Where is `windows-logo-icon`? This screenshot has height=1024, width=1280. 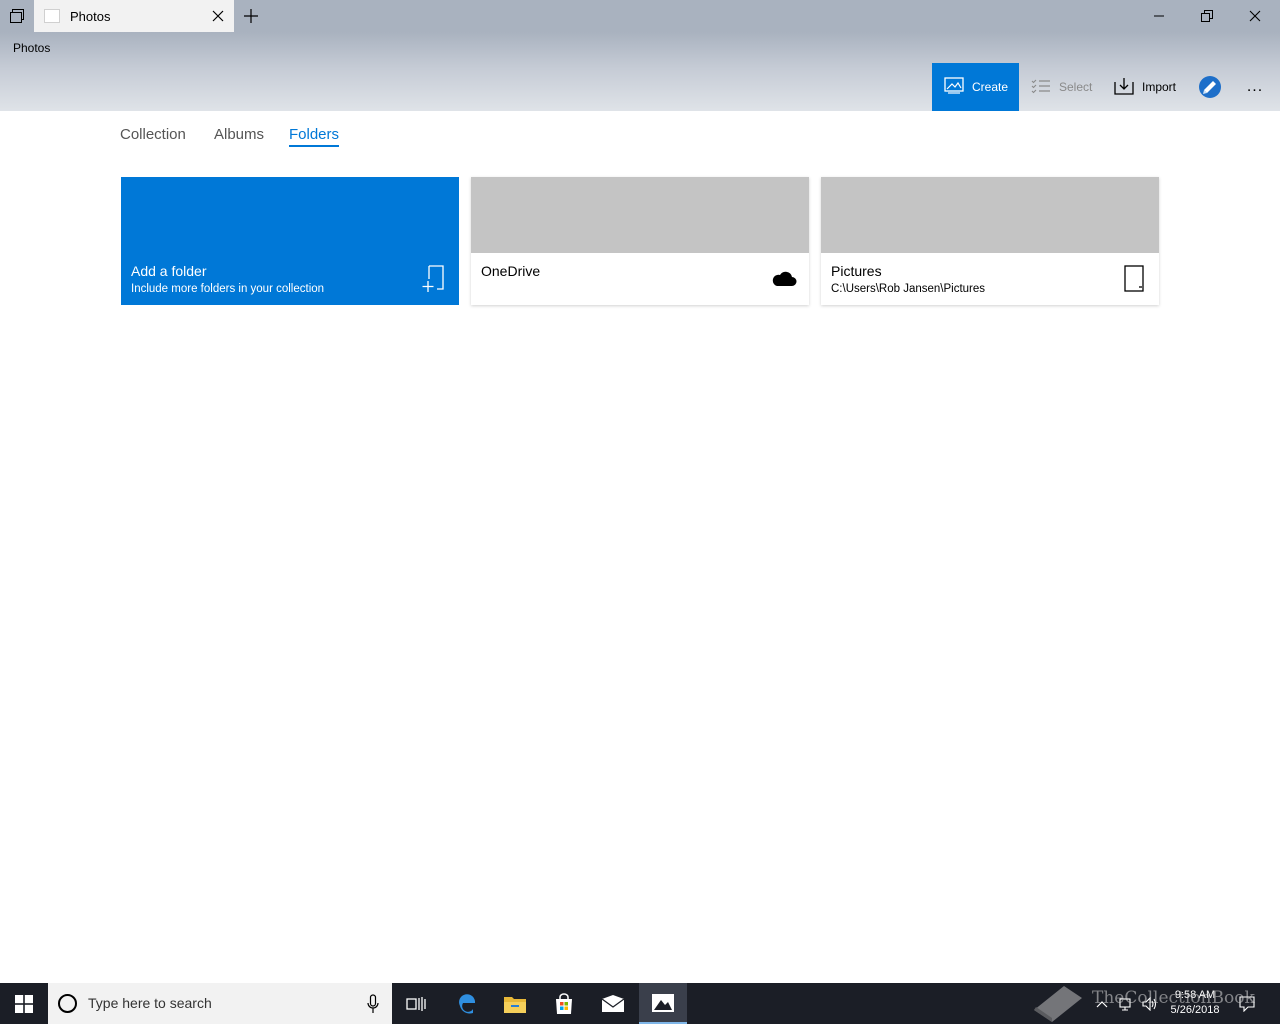
windows-logo-icon is located at coordinates (24, 1003).